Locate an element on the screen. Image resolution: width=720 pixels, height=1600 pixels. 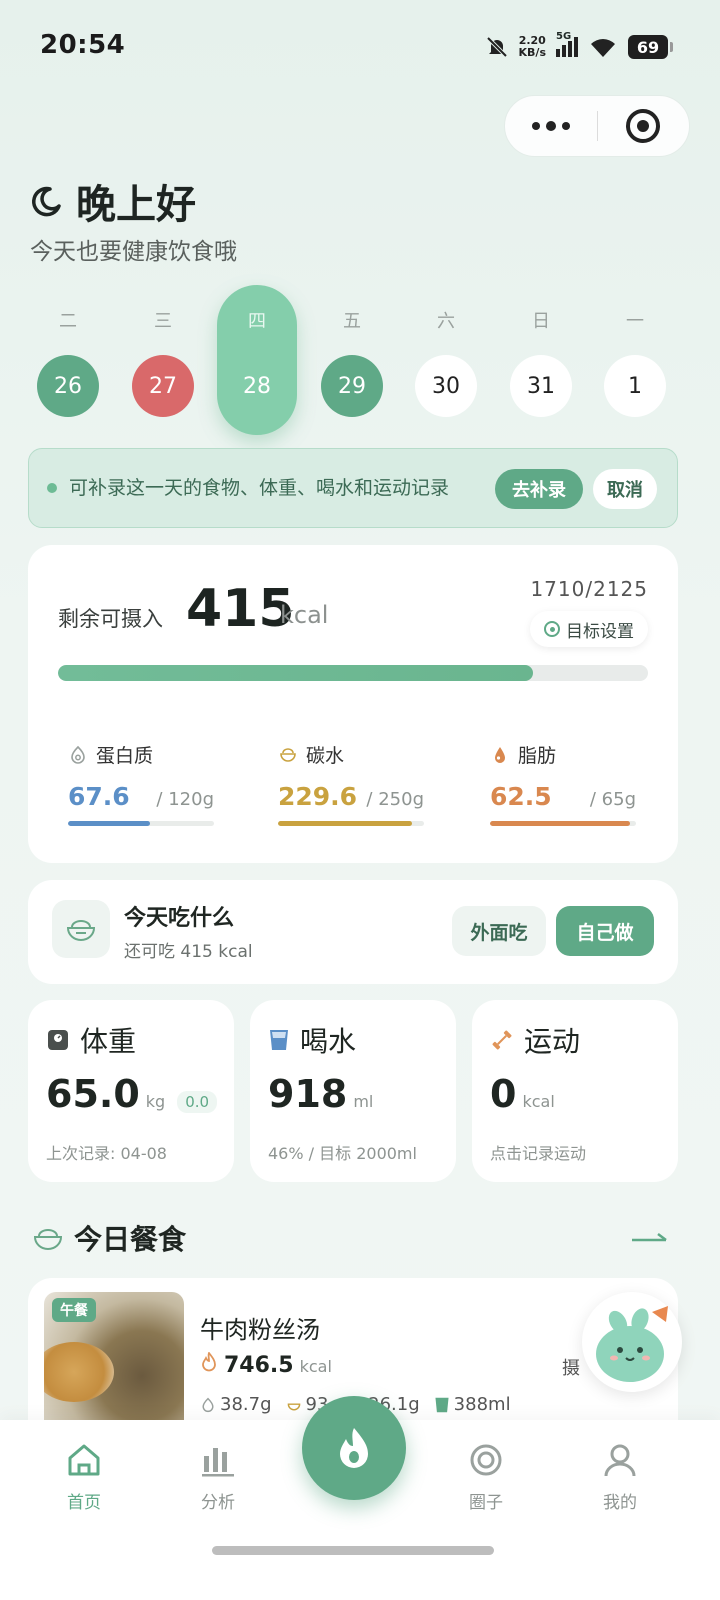
net-speed: 2.20 KB/s is located at coordinates (532, 47).